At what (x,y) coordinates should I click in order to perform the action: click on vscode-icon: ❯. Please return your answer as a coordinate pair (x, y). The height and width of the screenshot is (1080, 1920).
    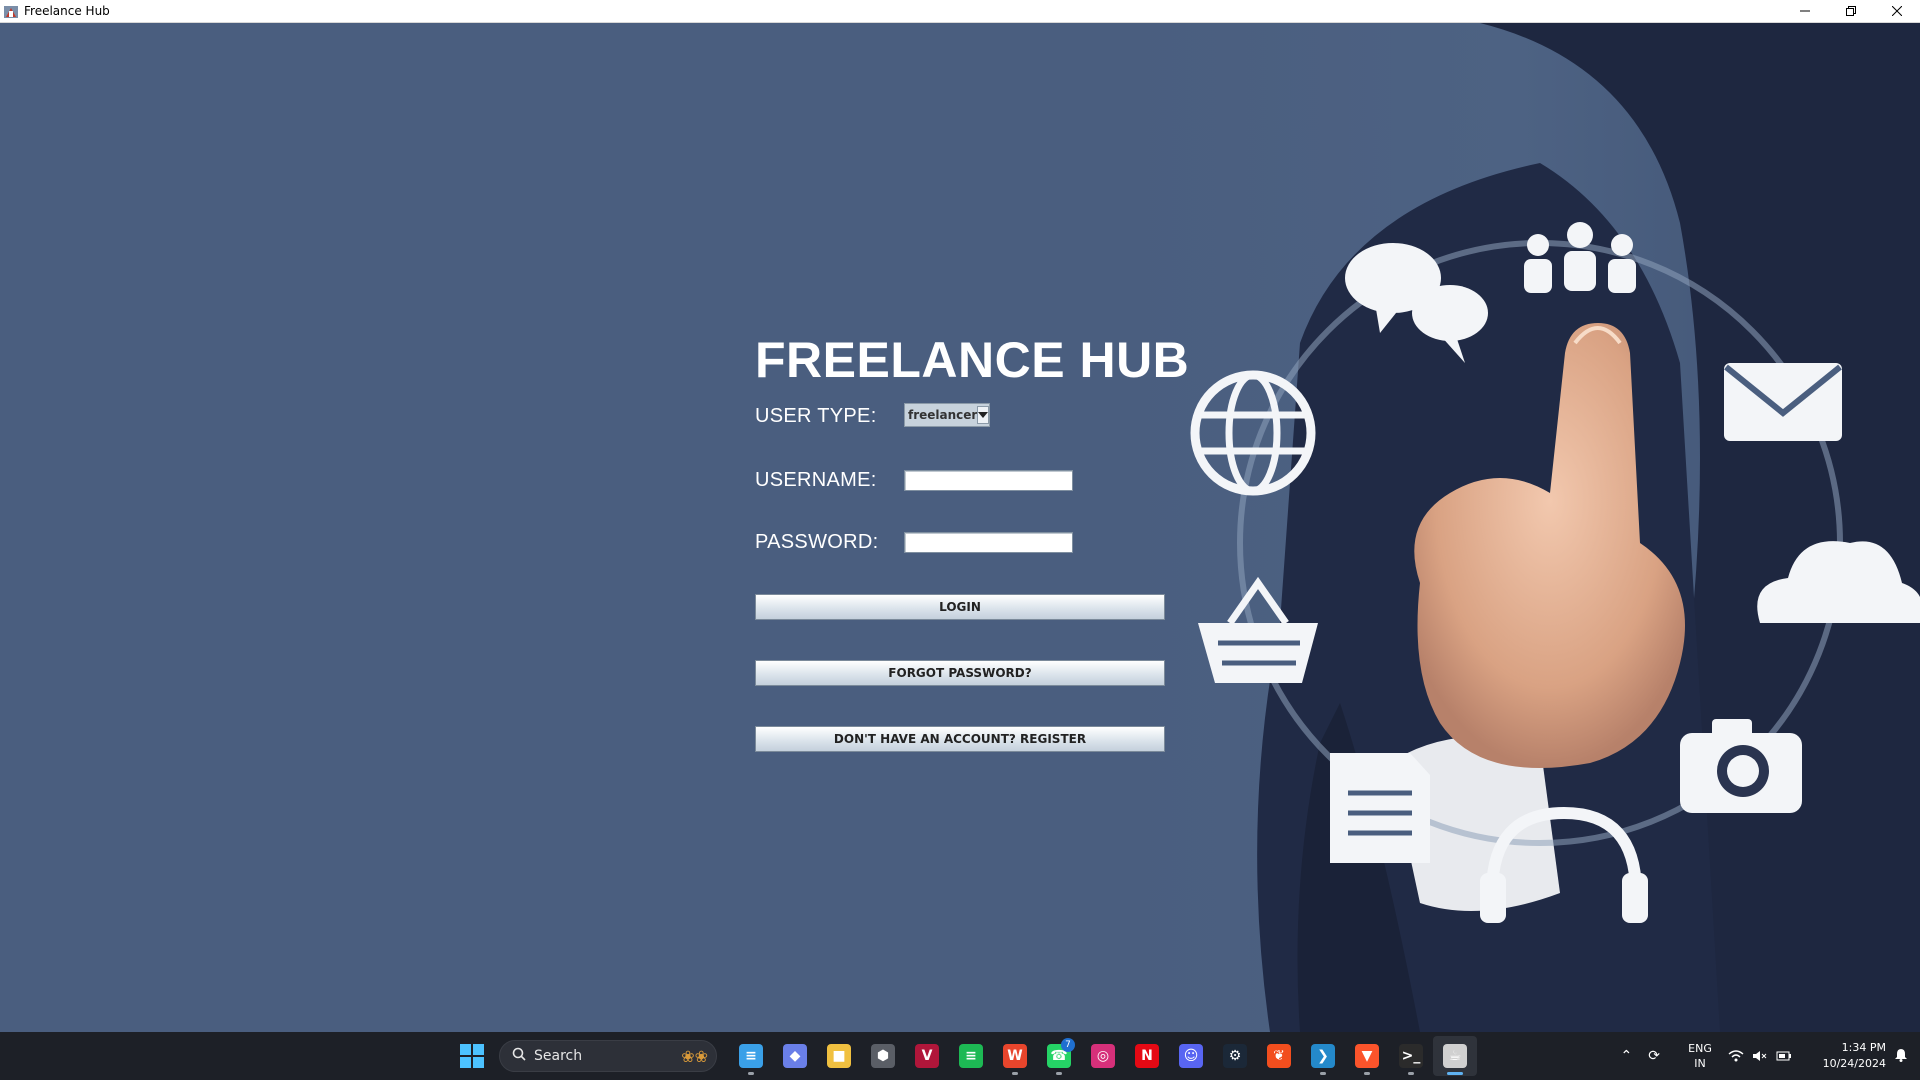
    Looking at the image, I should click on (1323, 1056).